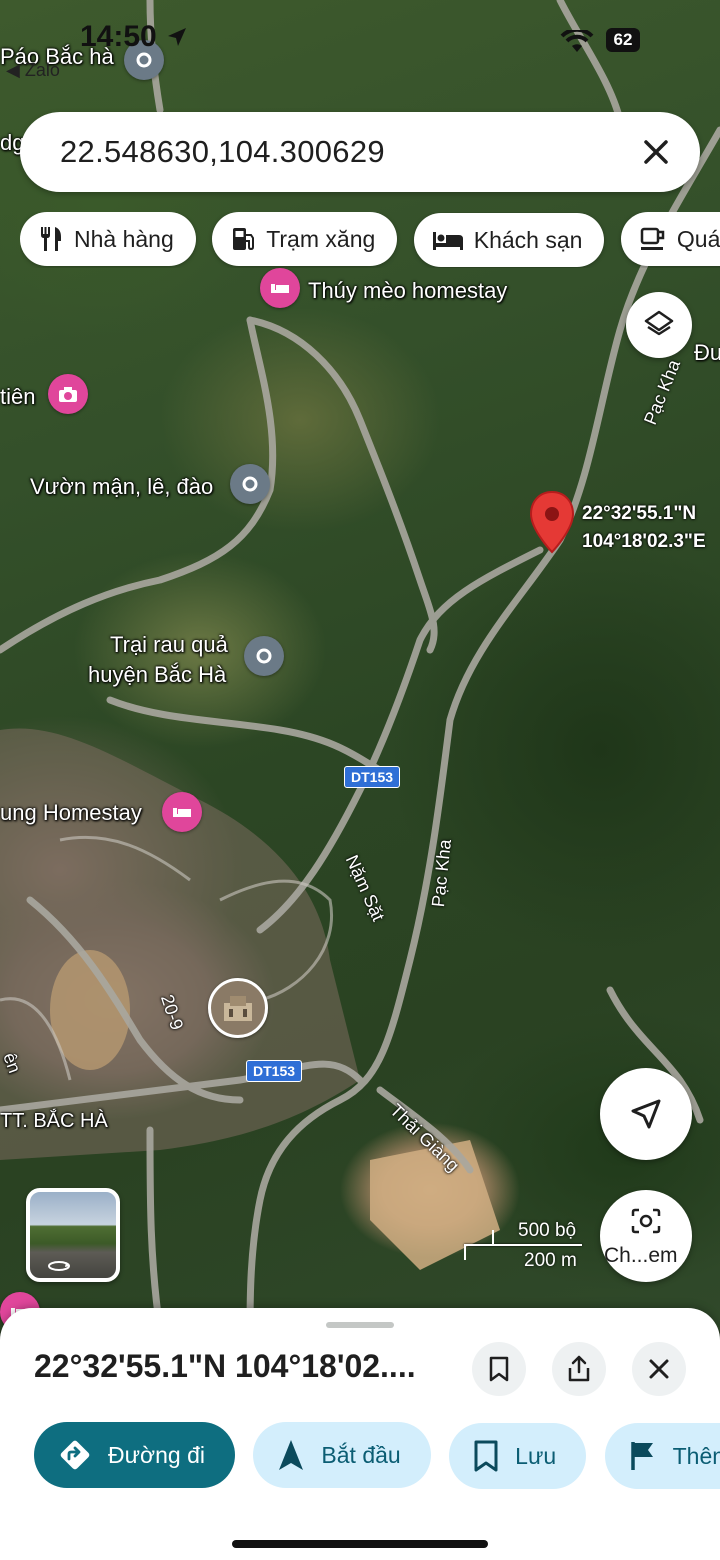 This screenshot has height=1560, width=720. I want to click on dropped-pin-icon, so click(552, 523).